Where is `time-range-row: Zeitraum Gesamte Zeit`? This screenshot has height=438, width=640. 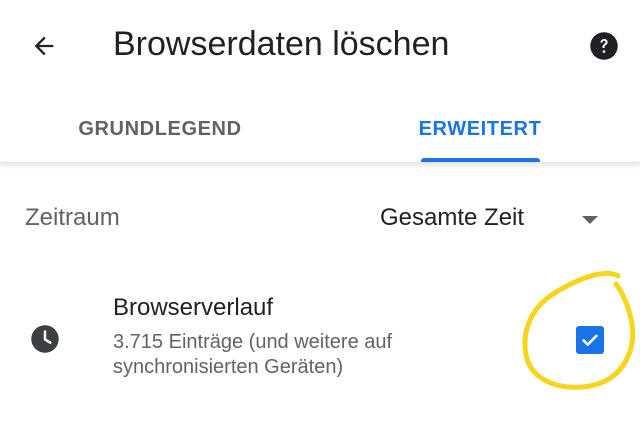 time-range-row: Zeitraum Gesamte Zeit is located at coordinates (320, 220).